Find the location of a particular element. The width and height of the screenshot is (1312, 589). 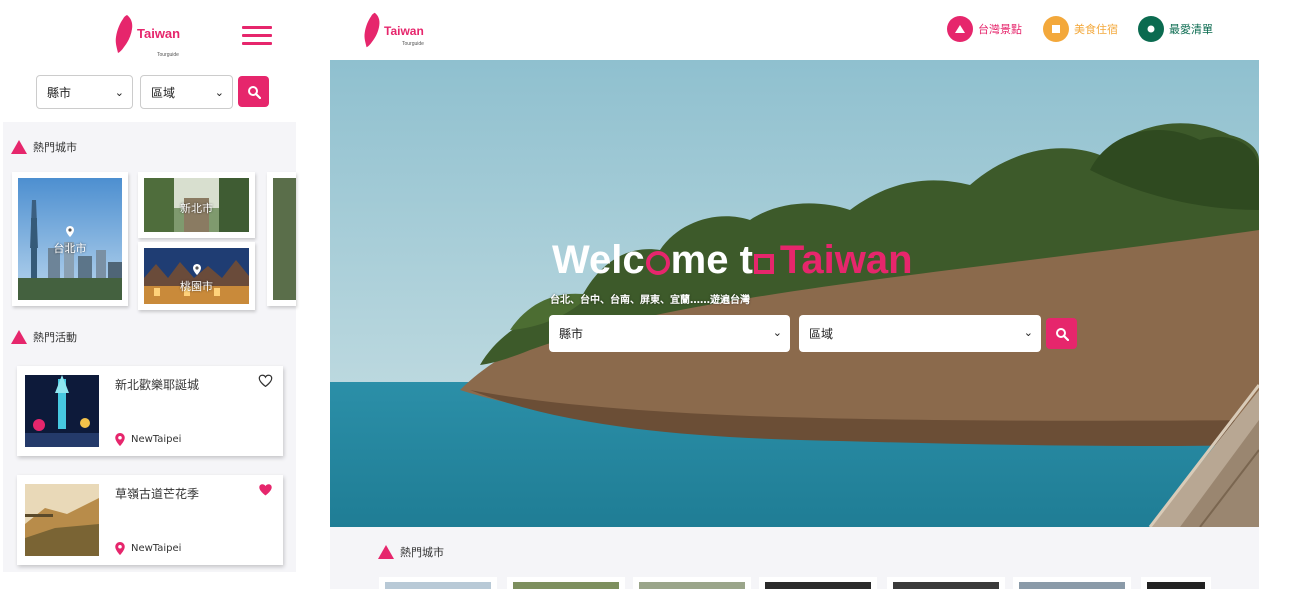

circle-mark-icon is located at coordinates (657, 263).